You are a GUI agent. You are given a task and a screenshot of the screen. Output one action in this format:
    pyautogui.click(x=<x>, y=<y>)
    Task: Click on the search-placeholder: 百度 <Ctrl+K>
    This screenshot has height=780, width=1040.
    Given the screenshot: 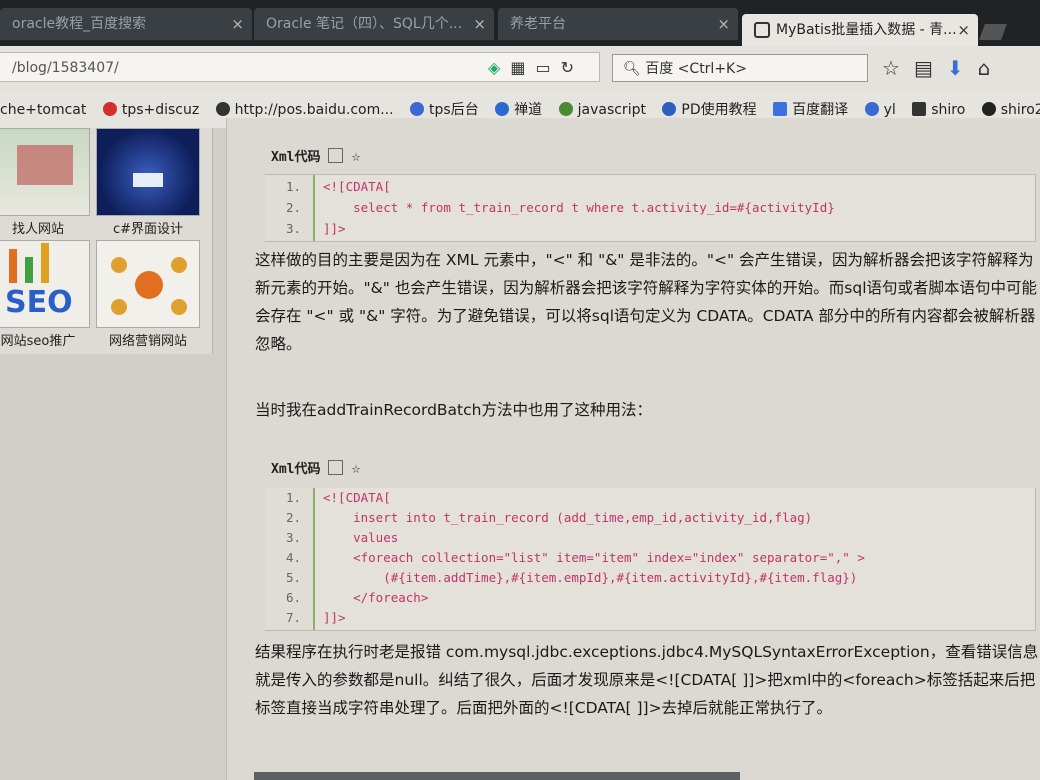 What is the action you would take?
    pyautogui.click(x=696, y=69)
    